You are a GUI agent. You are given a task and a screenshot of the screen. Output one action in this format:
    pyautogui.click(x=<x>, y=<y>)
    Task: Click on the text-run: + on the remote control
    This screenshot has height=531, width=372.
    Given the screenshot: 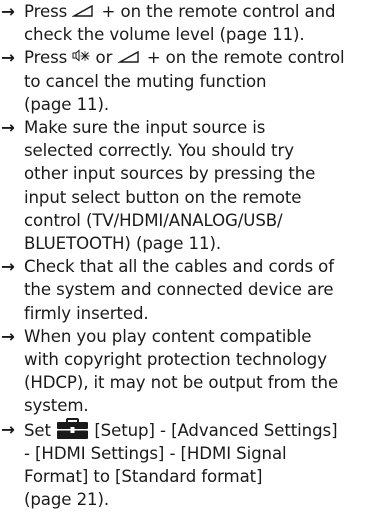 What is the action you would take?
    pyautogui.click(x=245, y=58)
    